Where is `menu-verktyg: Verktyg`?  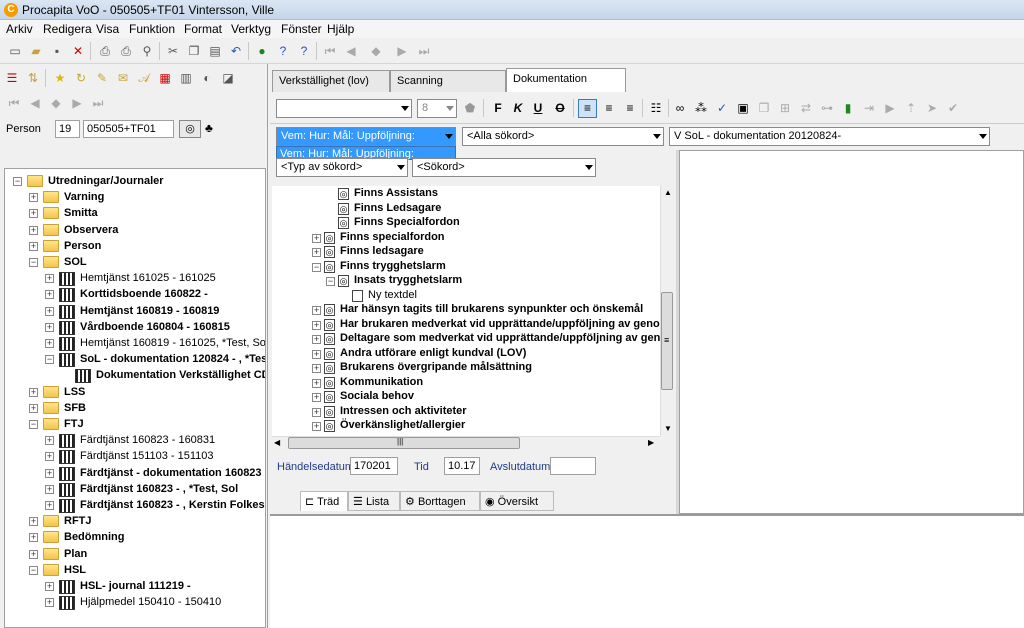 menu-verktyg: Verktyg is located at coordinates (251, 29).